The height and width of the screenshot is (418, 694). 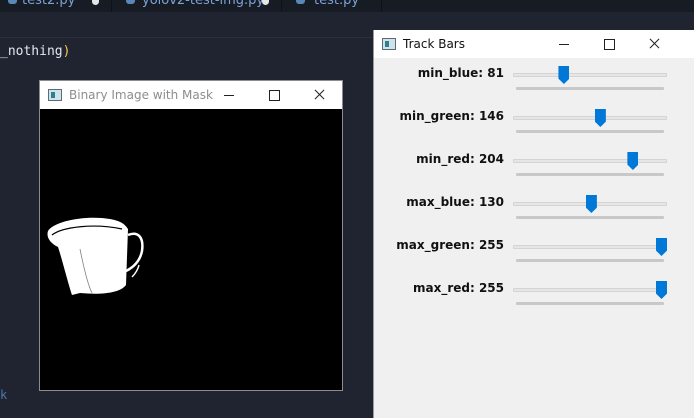 What do you see at coordinates (534, 127) in the screenshot?
I see `trackbar-min-green: min_green: 146` at bounding box center [534, 127].